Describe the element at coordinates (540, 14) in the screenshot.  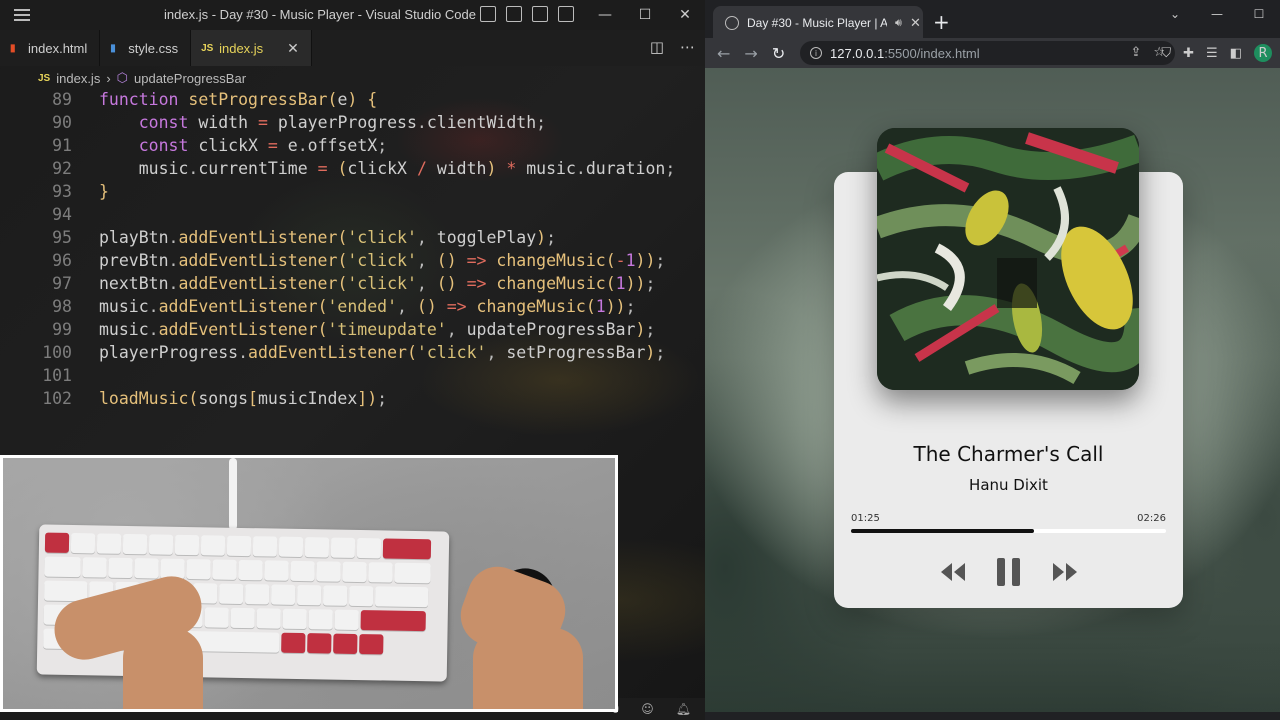
I see `toggle-secondary-sidebar-icon` at that location.